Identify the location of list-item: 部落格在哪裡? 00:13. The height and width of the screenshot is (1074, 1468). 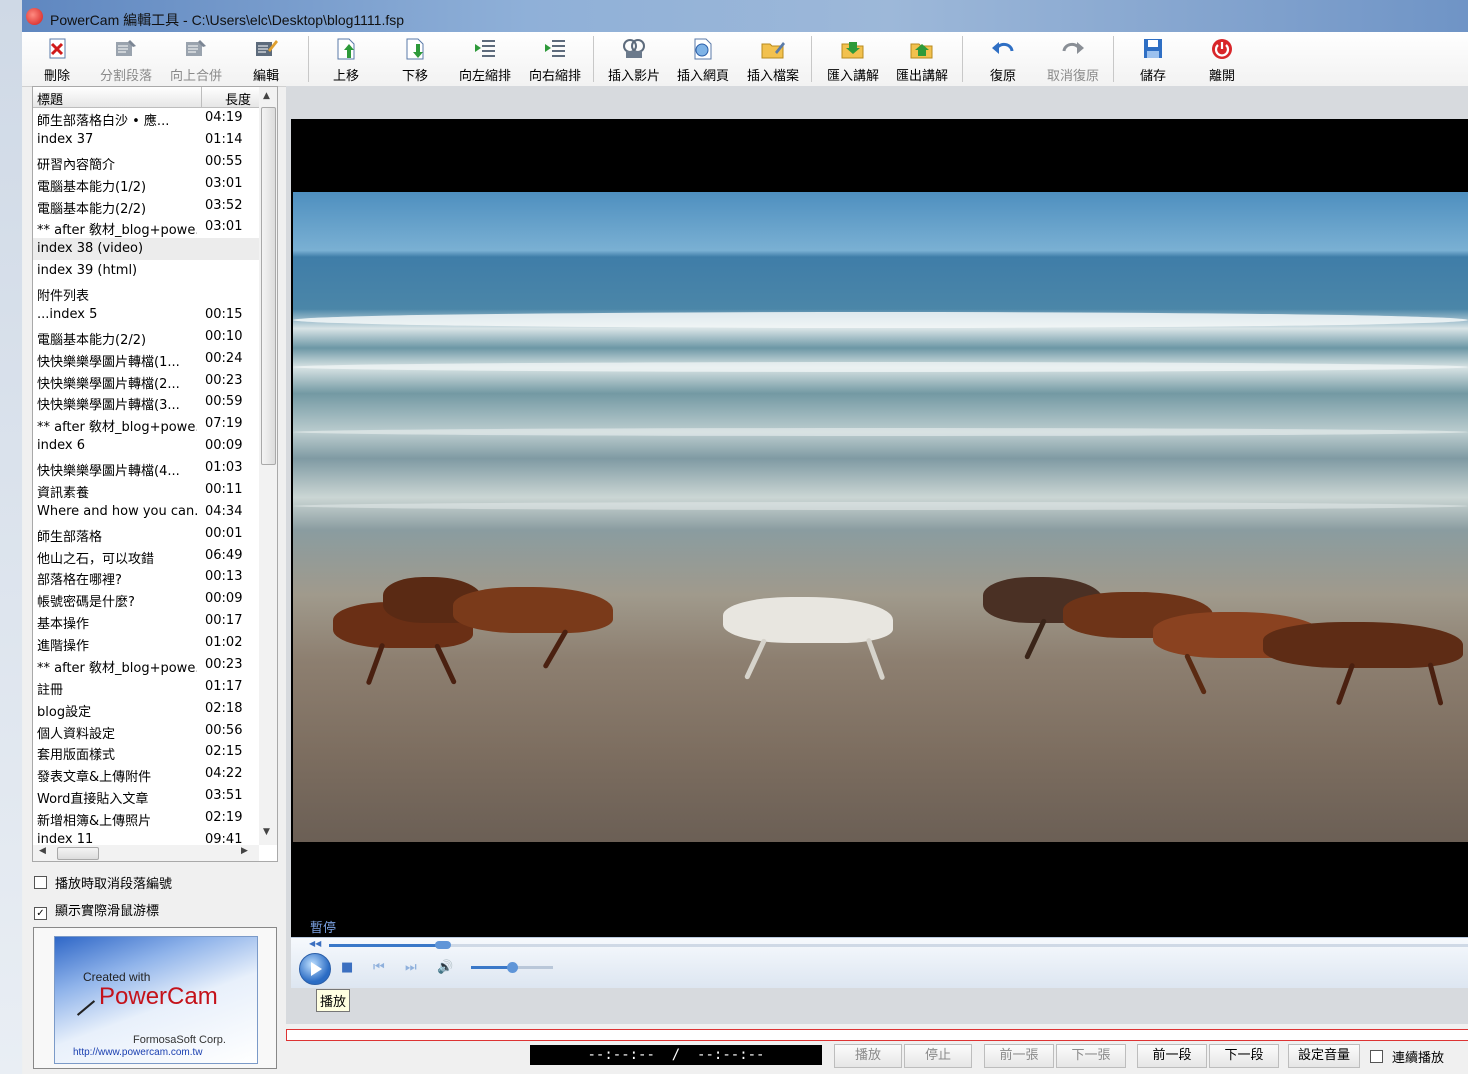
(146, 577).